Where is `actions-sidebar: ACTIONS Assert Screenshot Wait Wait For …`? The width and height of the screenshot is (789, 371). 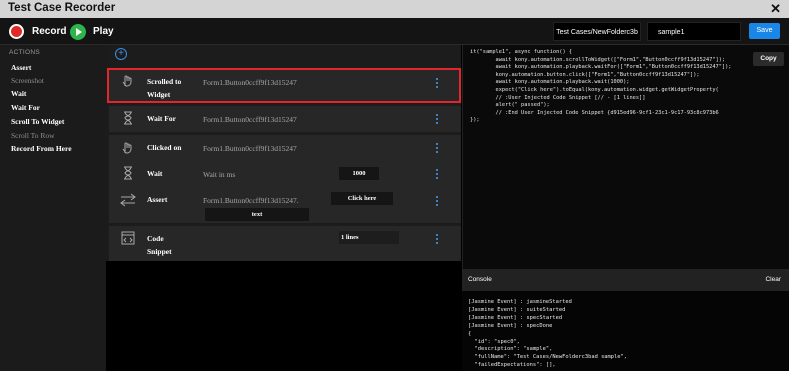
actions-sidebar: ACTIONS Assert Screenshot Wait Wait For … is located at coordinates (53, 208).